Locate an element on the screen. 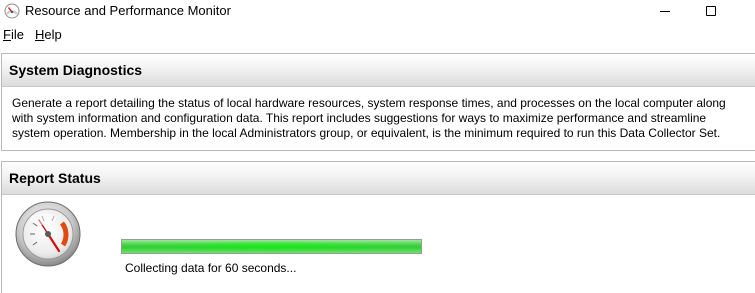  menu-file: File is located at coordinates (13, 35).